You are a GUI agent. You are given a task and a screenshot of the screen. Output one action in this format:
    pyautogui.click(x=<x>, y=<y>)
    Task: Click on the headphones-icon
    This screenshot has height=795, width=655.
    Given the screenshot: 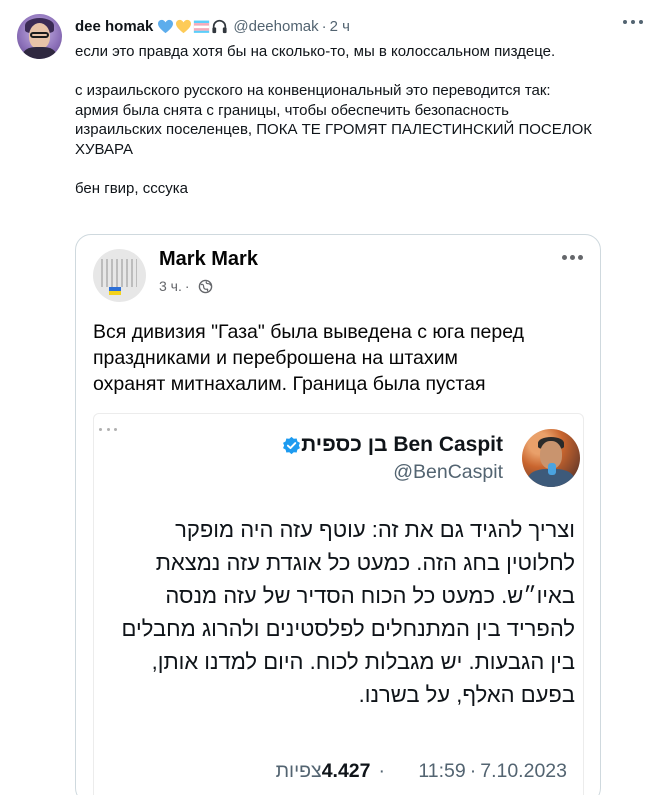 What is the action you would take?
    pyautogui.click(x=219, y=26)
    